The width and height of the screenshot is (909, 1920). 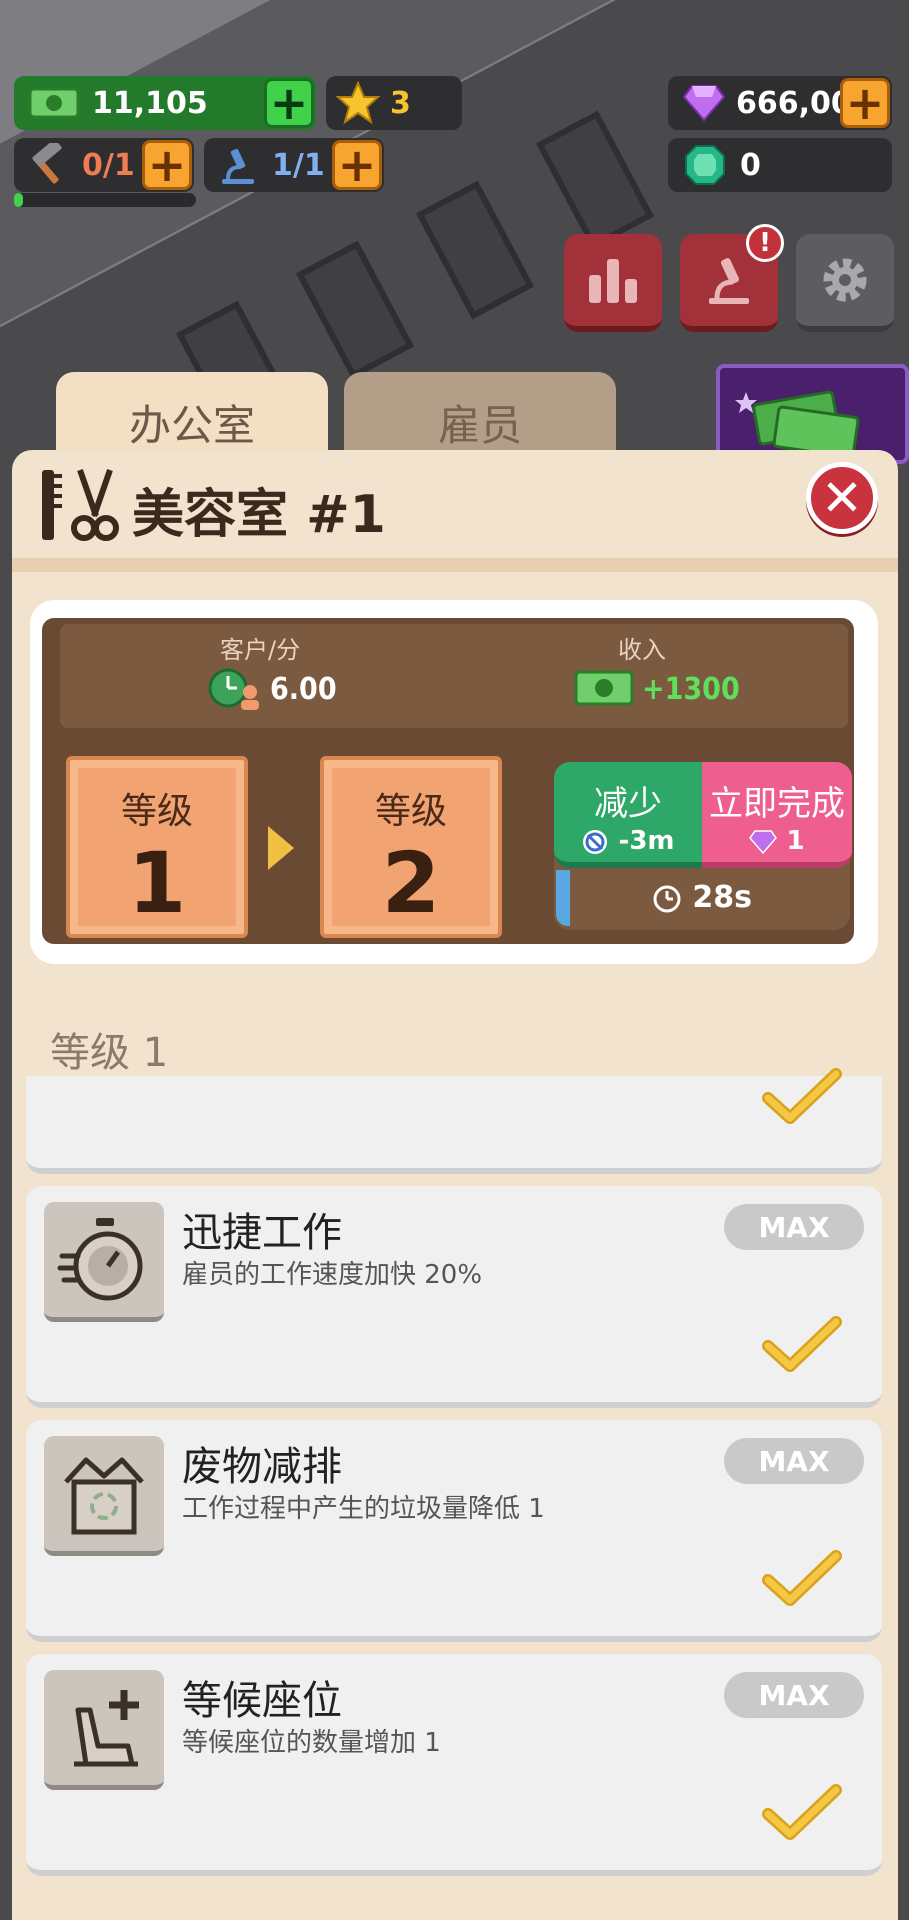 What do you see at coordinates (281, 848) in the screenshot?
I see `arrow-right-icon` at bounding box center [281, 848].